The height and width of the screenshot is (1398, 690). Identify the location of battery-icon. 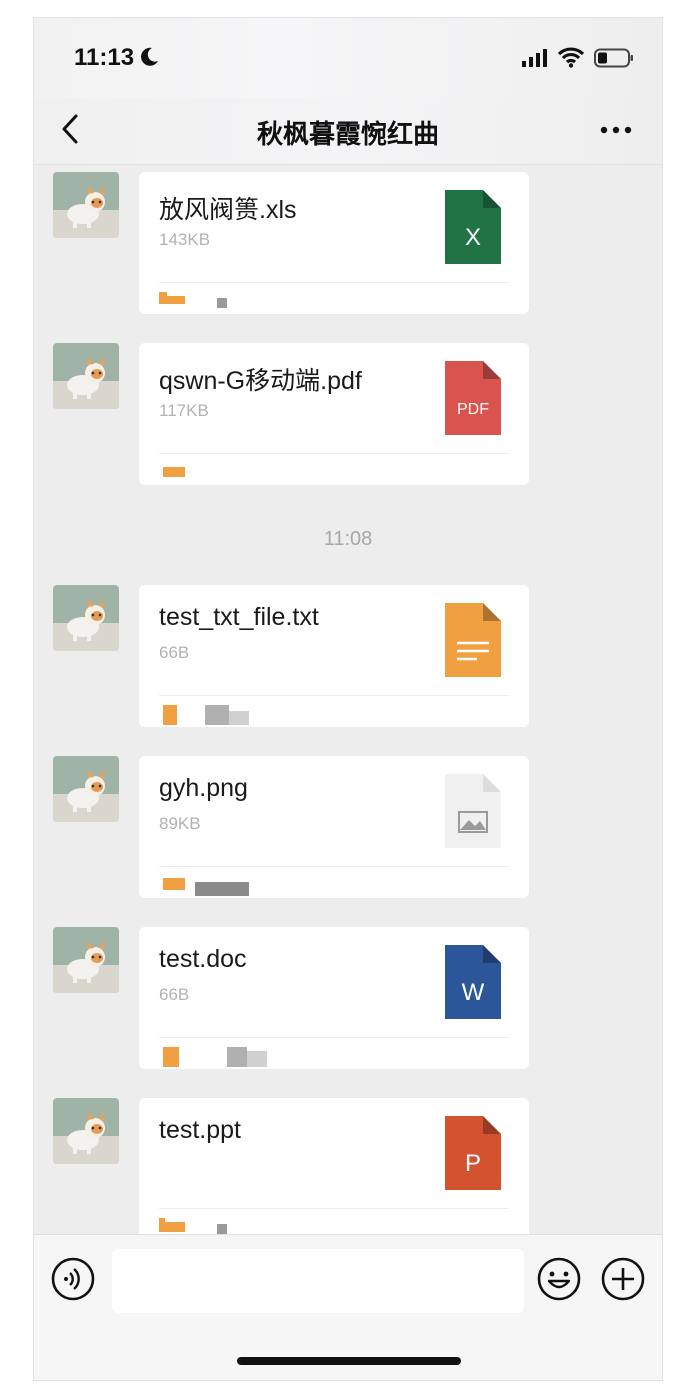
(613, 58).